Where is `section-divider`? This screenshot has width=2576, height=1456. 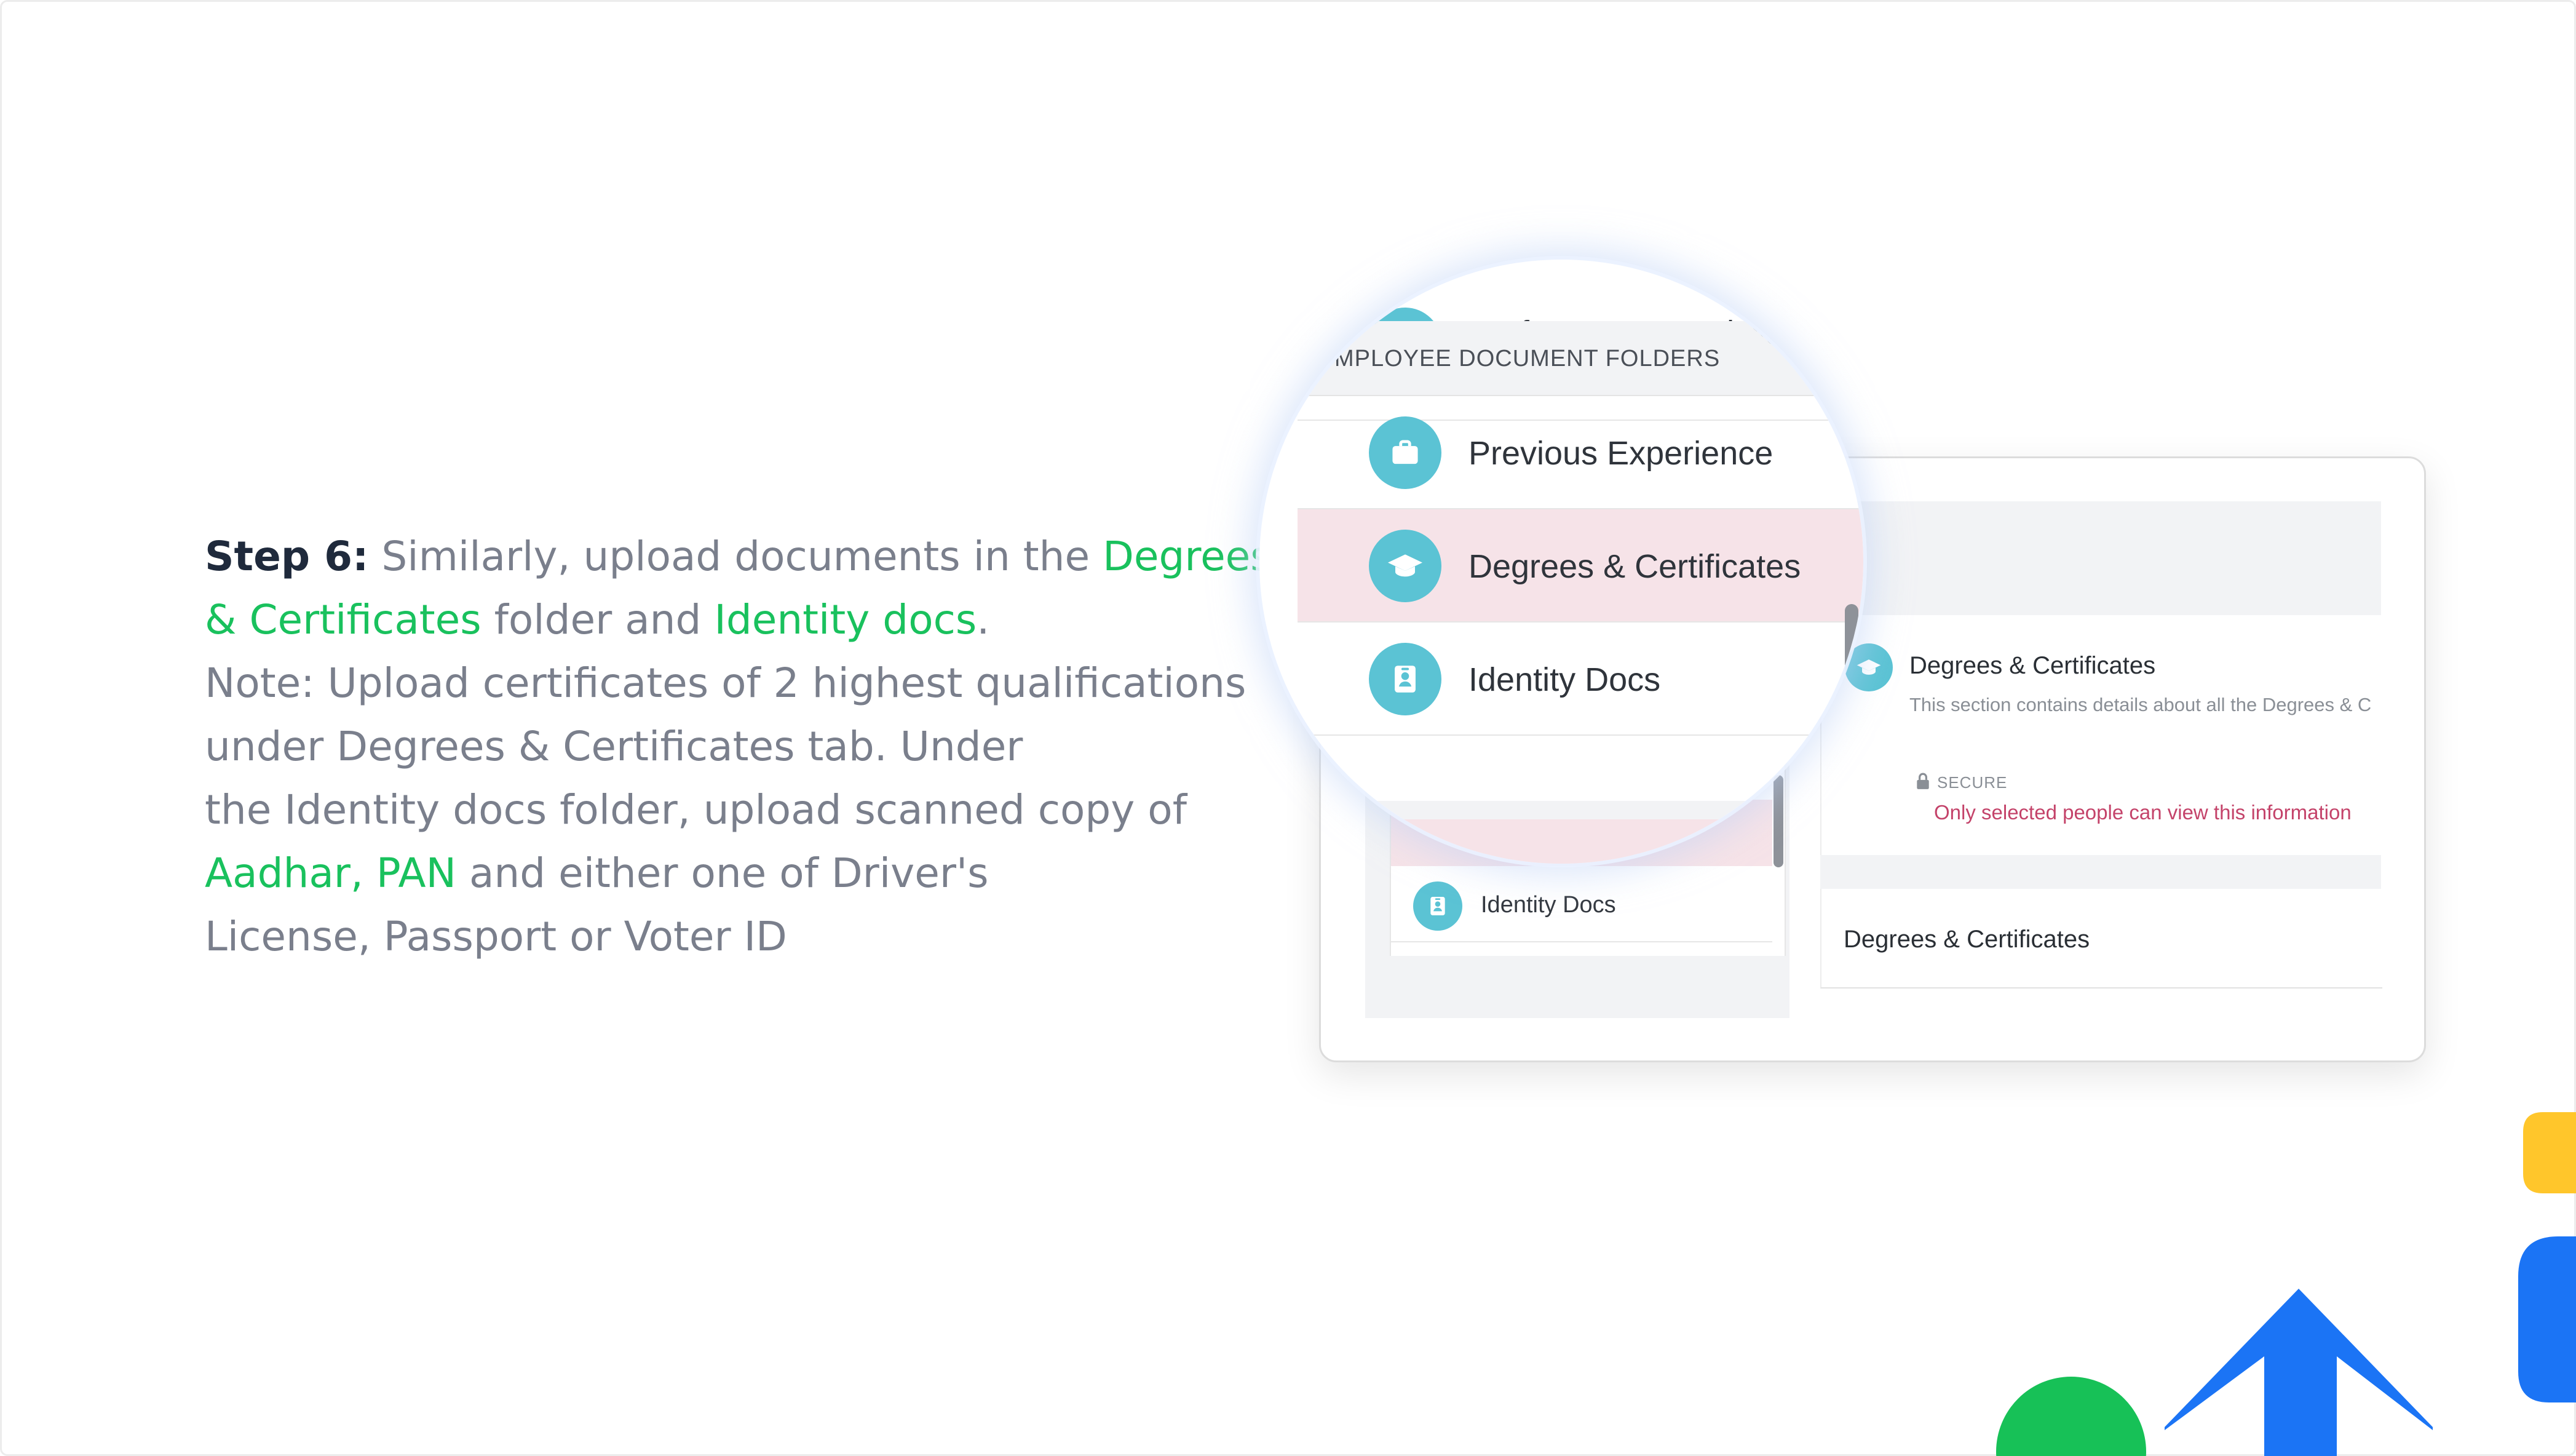 section-divider is located at coordinates (2100, 872).